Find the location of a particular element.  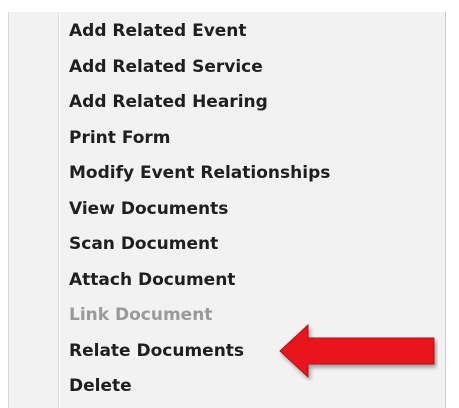

left-arrow-icon is located at coordinates (357, 351).